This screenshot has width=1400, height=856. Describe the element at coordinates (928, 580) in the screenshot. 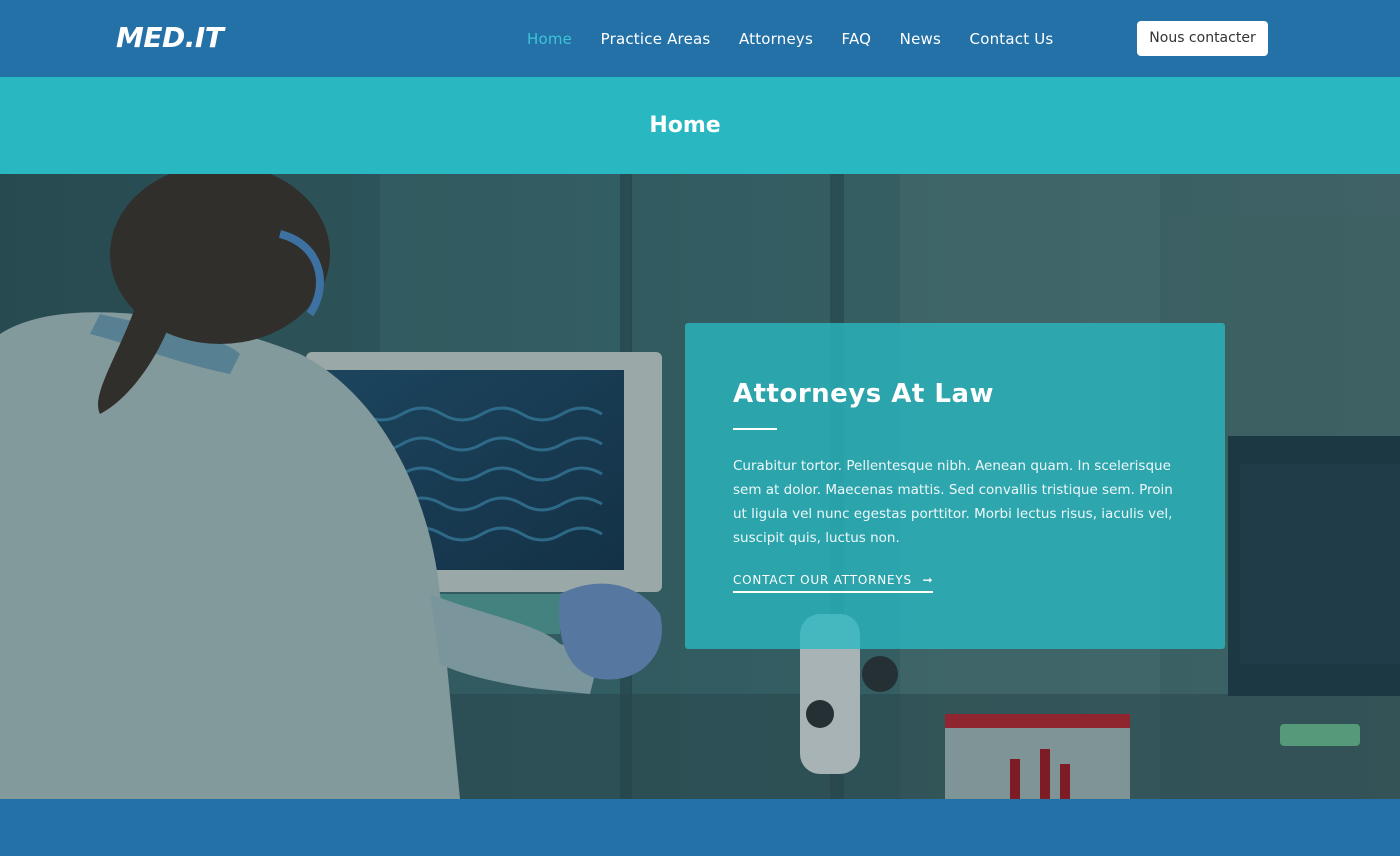

I see `arrow-right-icon: ➞` at that location.